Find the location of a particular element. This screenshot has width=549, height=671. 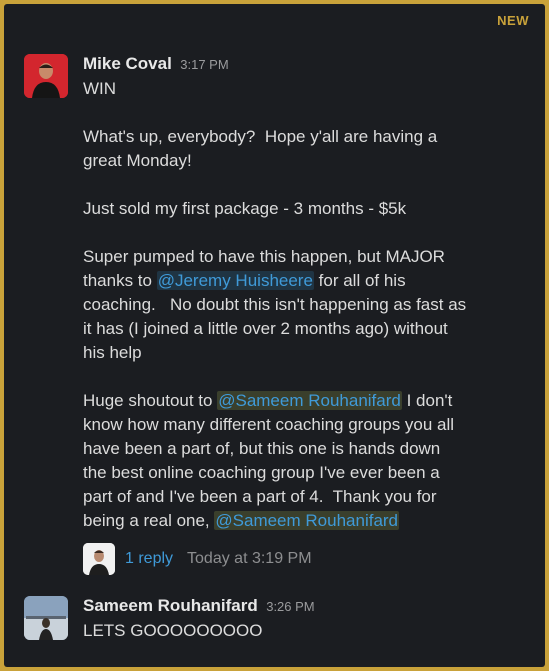

message-body: LETS GOOOOOOOOO is located at coordinates (173, 630).